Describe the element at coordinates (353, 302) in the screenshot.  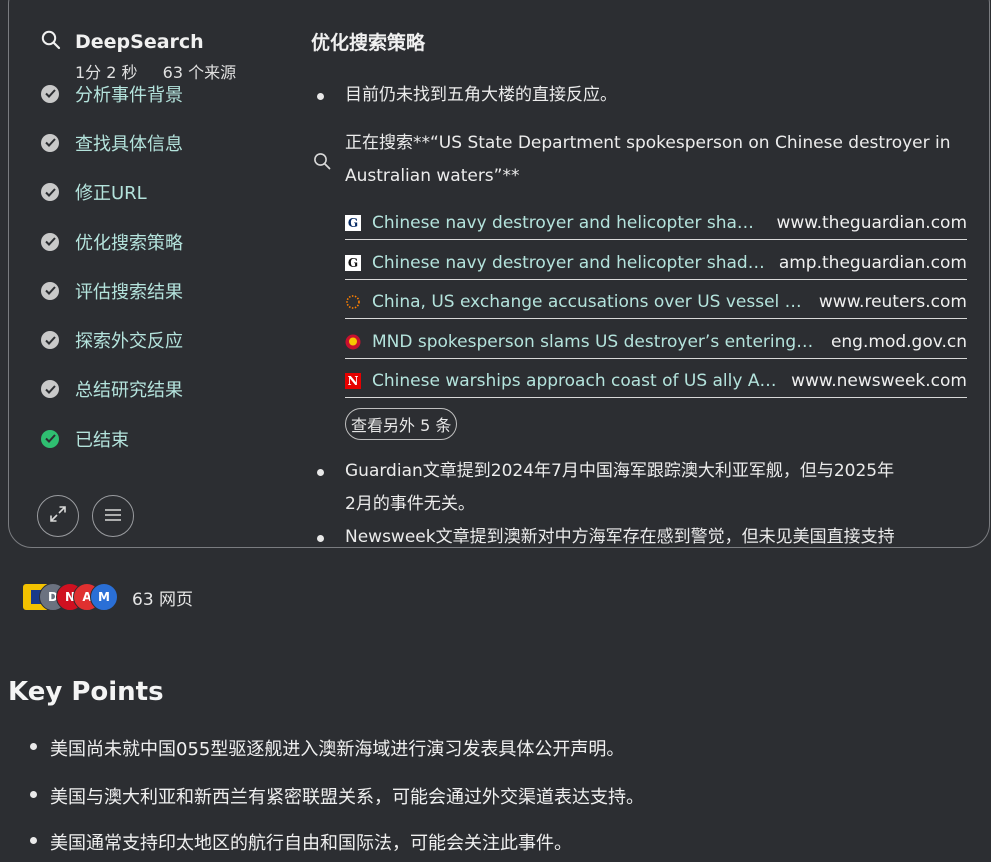
I see `reuters-icon` at that location.